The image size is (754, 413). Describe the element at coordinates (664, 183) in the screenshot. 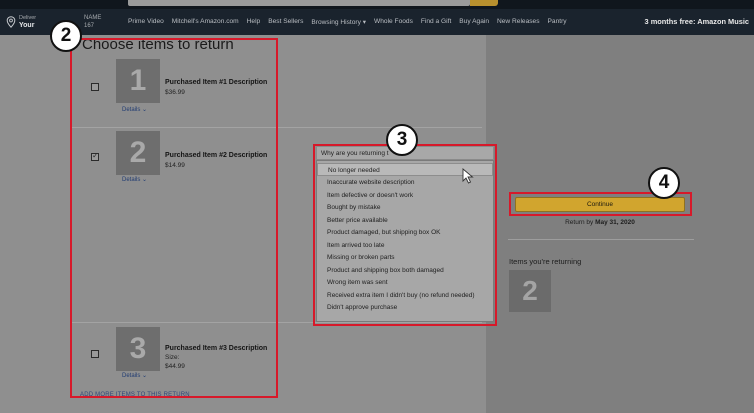

I see `step-badge-4: 4` at that location.